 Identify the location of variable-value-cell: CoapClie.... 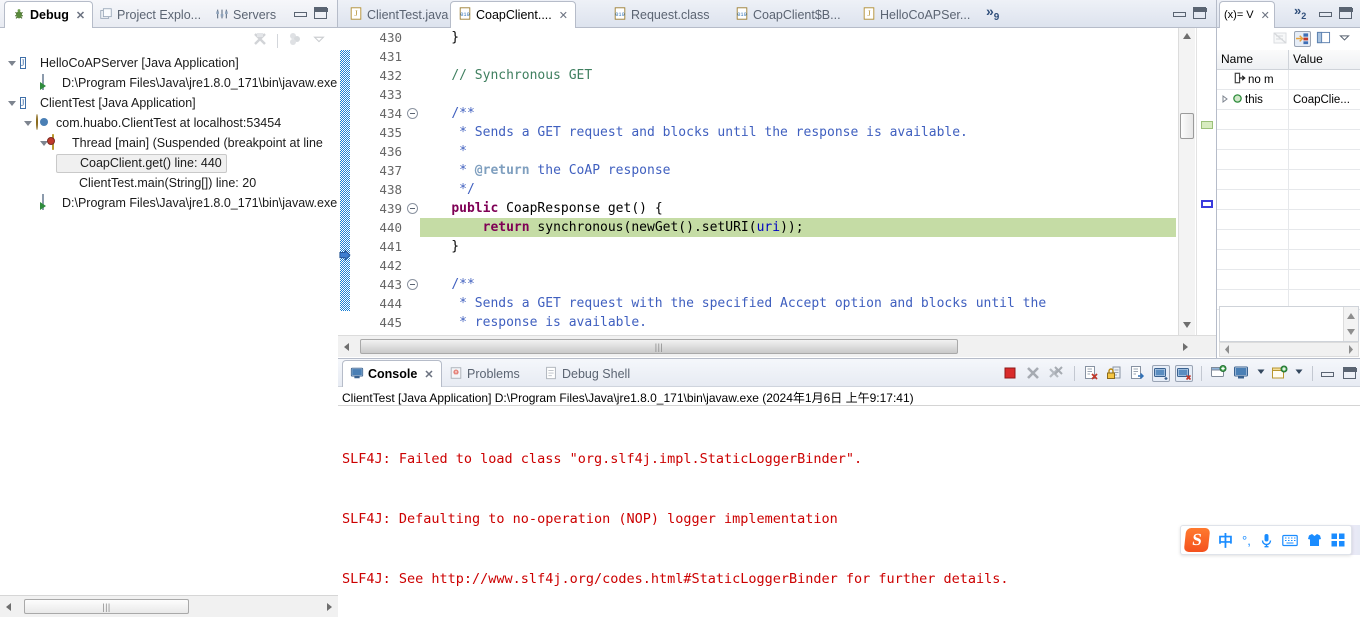
(1324, 100).